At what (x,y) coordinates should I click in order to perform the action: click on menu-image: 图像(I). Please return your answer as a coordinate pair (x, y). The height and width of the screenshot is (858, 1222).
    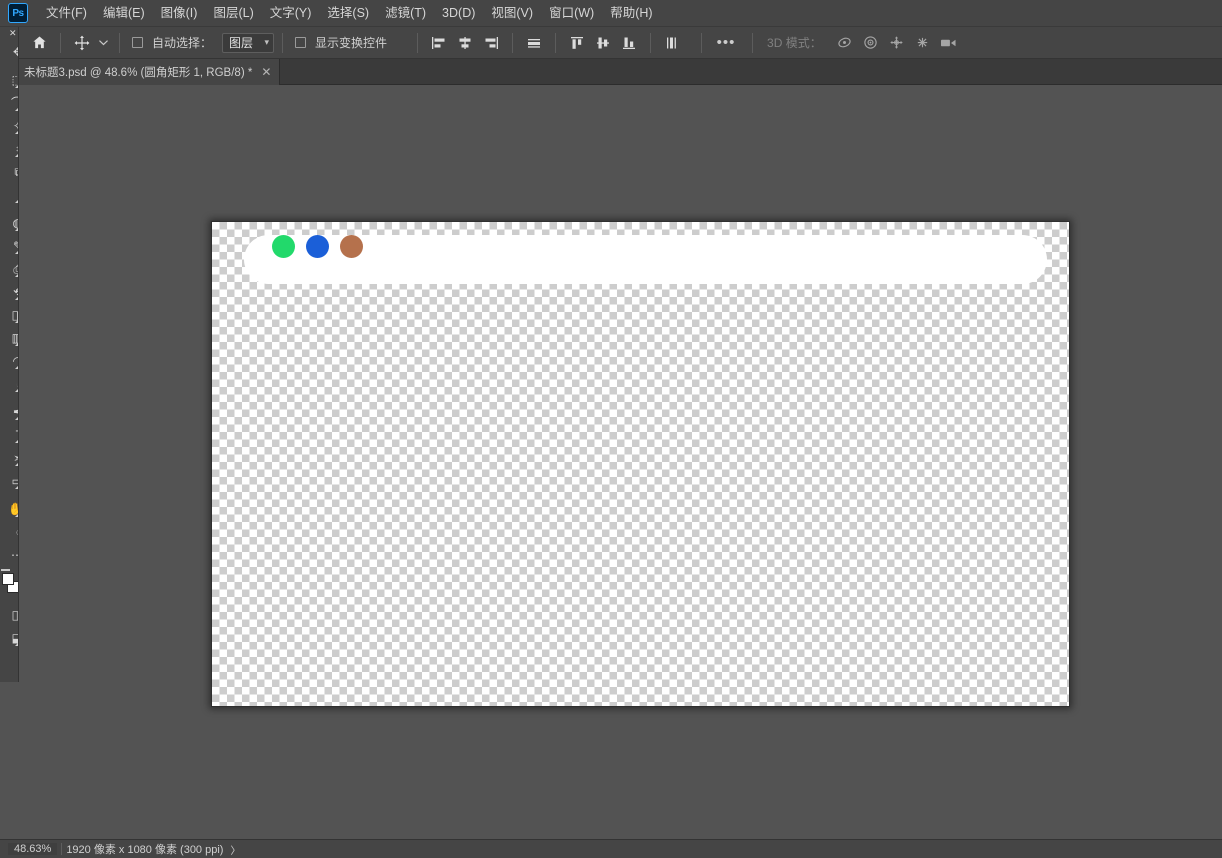
    Looking at the image, I should click on (179, 13).